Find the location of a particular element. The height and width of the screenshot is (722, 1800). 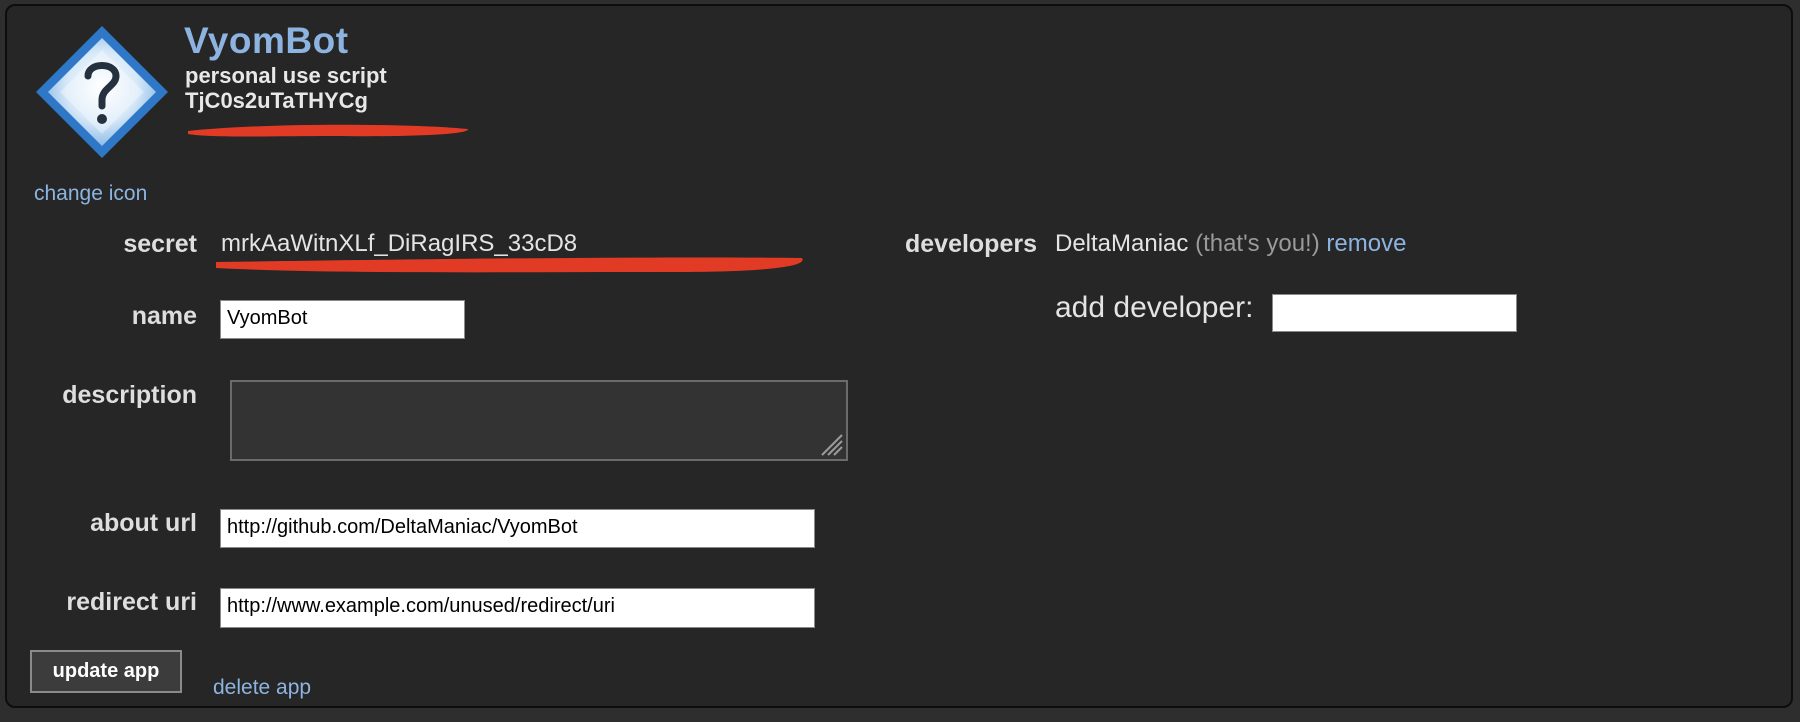

add-developer-input is located at coordinates (1394, 313).